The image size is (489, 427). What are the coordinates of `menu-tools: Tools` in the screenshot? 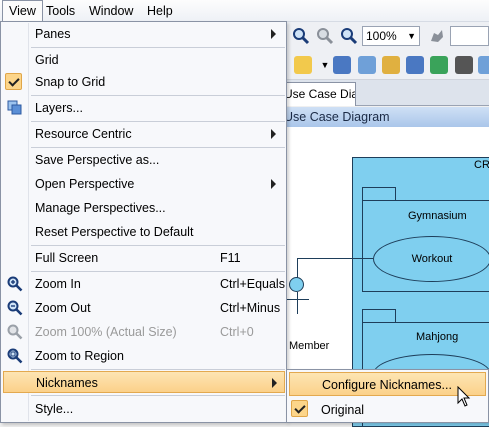 It's located at (60, 11).